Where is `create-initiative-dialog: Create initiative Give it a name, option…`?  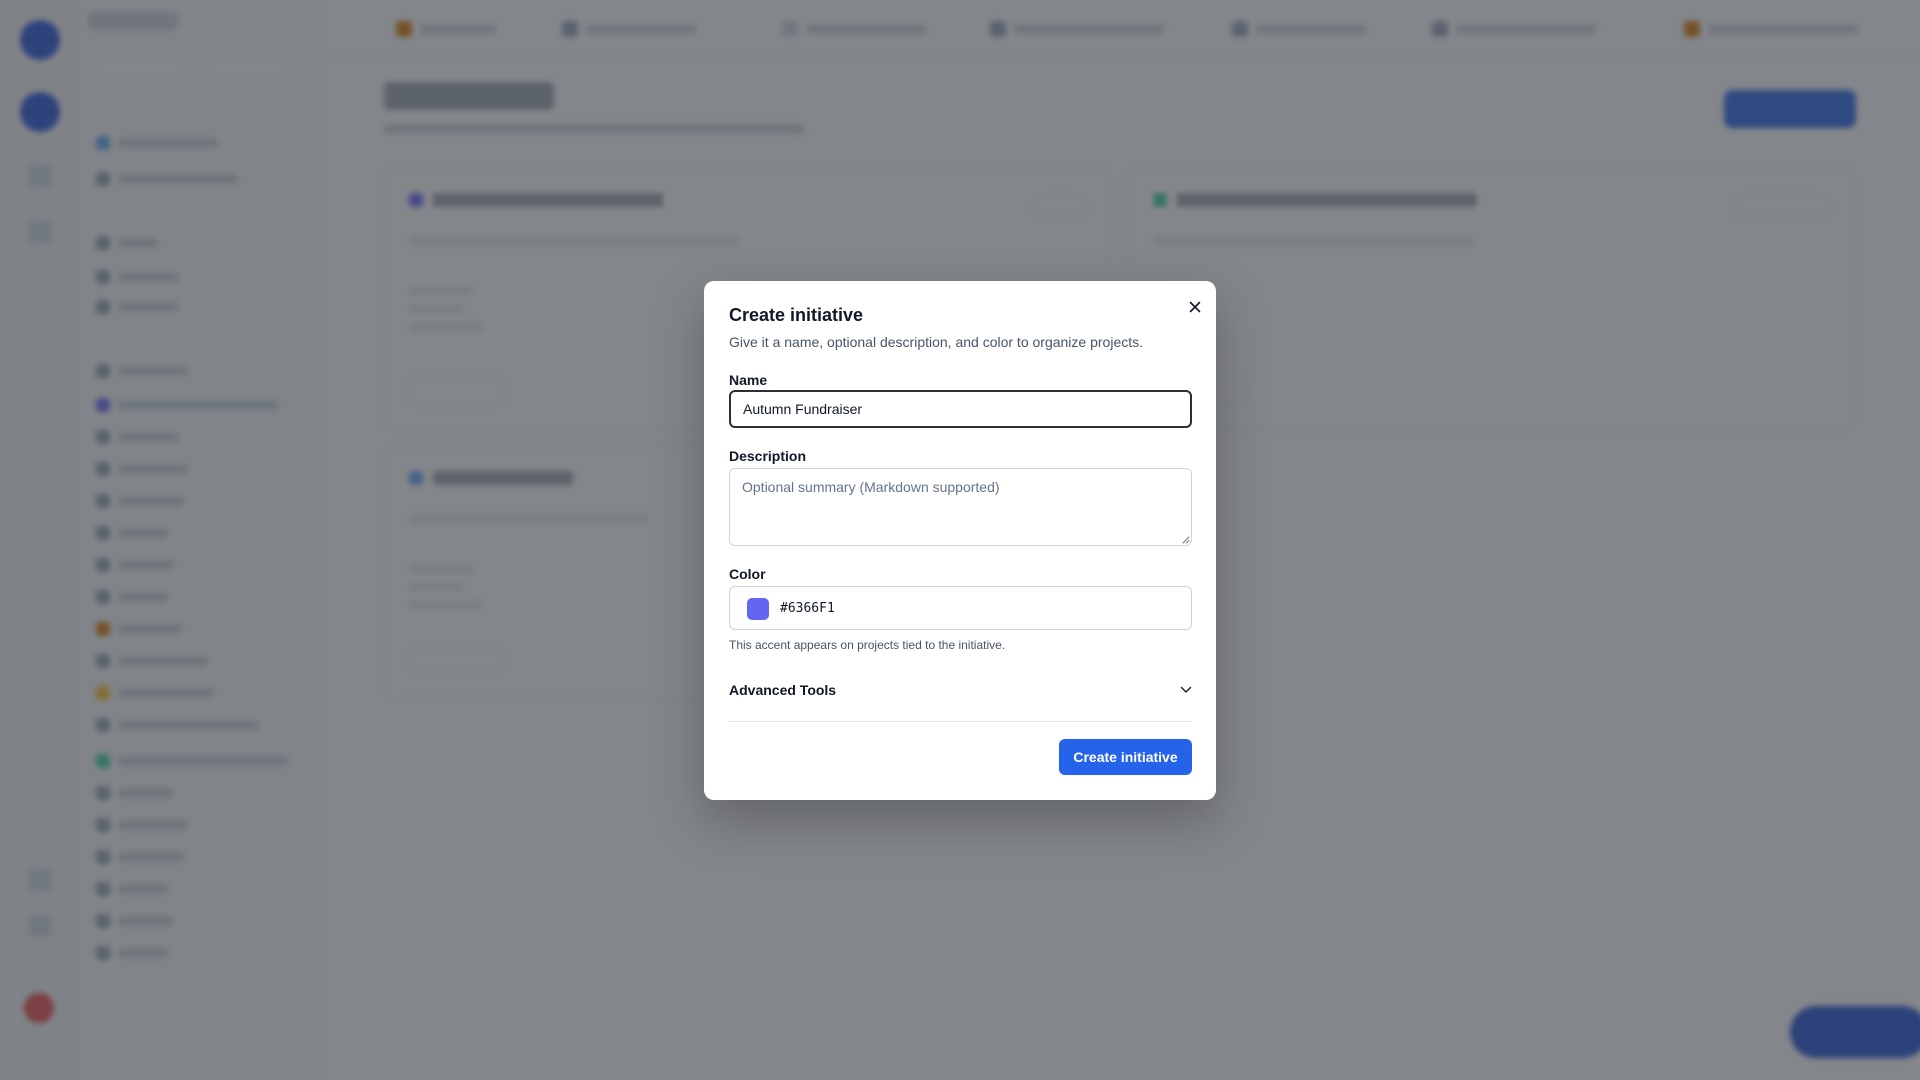 create-initiative-dialog: Create initiative Give it a name, option… is located at coordinates (960, 540).